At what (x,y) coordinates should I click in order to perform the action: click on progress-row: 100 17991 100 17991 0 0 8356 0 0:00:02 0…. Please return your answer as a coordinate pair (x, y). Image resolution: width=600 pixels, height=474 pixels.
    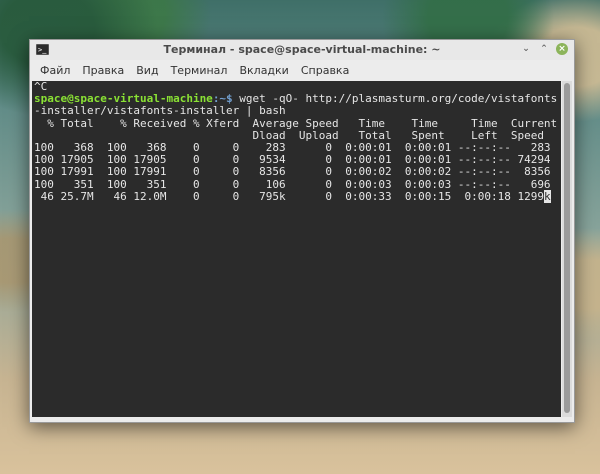
    Looking at the image, I should click on (292, 172).